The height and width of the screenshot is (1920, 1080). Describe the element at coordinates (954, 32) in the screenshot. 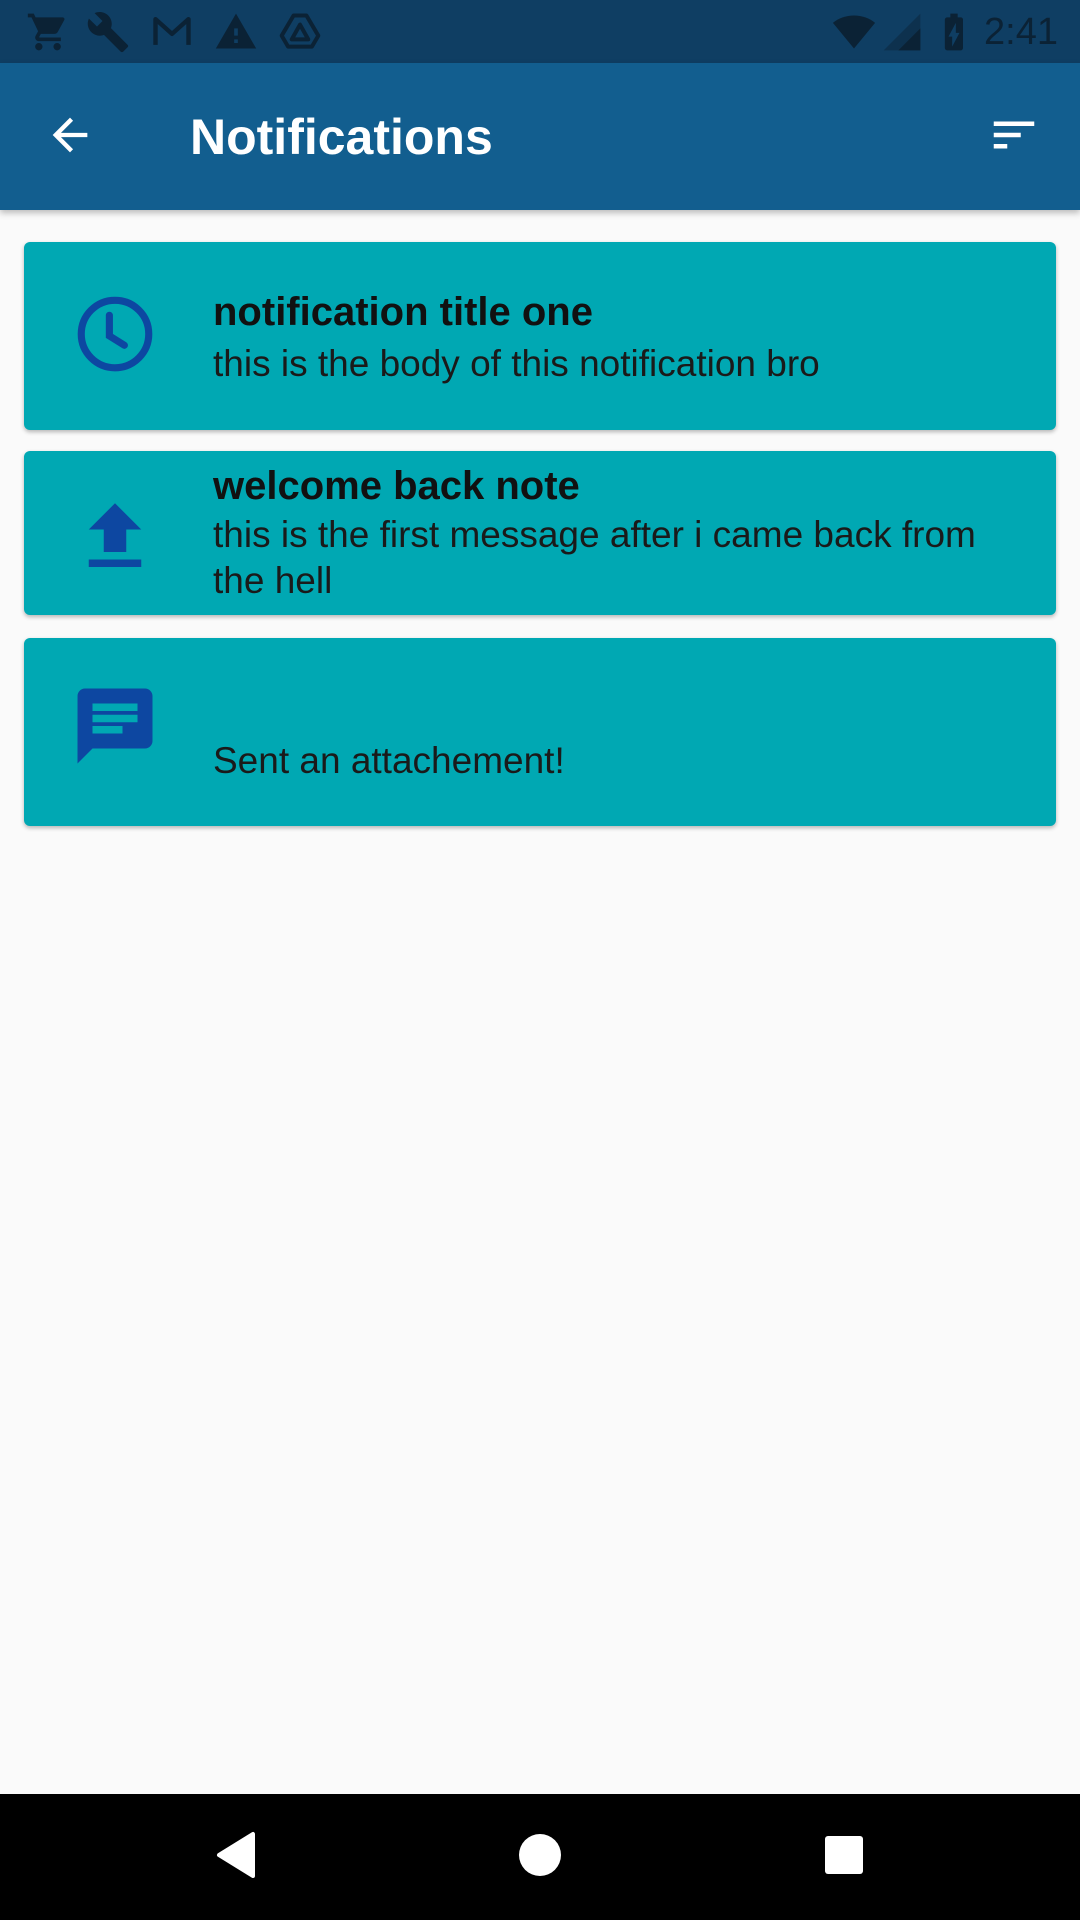

I see `battery-charging-icon` at that location.